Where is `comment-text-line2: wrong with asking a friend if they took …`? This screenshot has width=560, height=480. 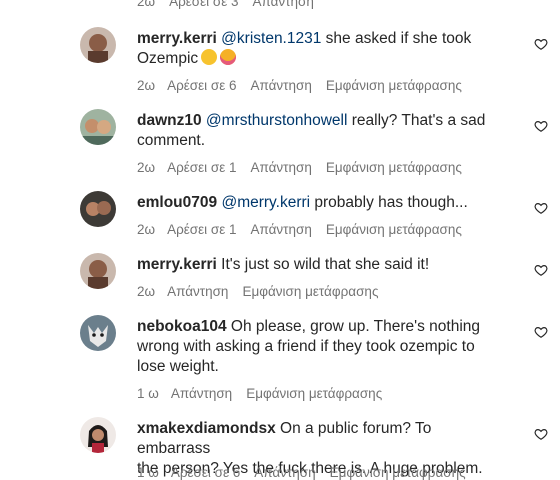 comment-text-line2: wrong with asking a friend if they took … is located at coordinates (306, 346).